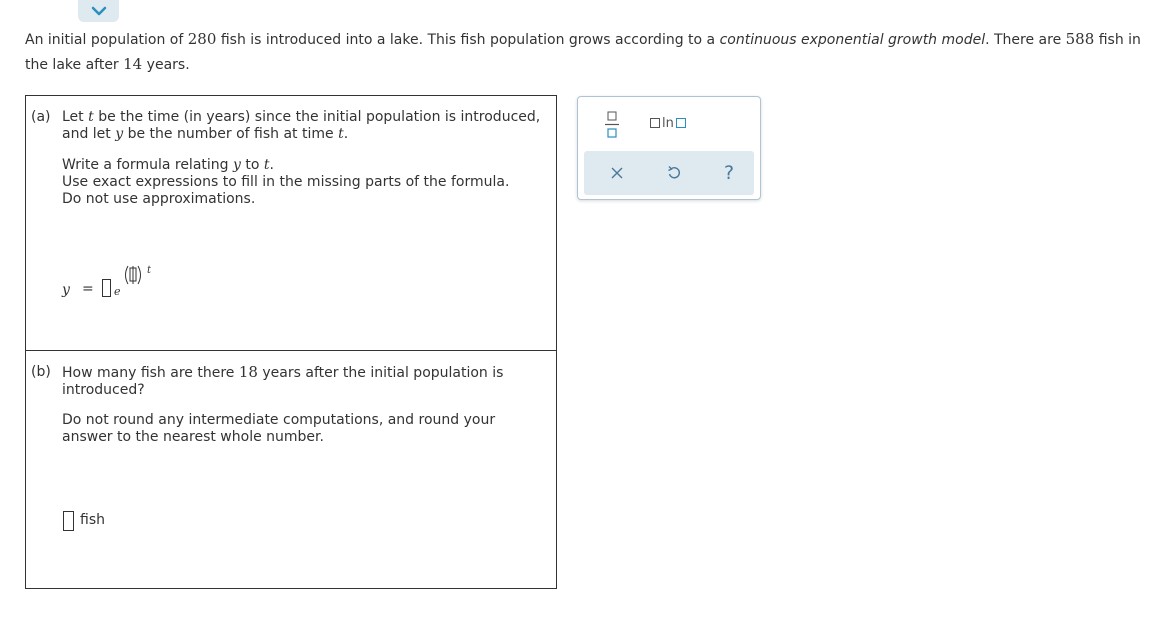 Image resolution: width=1170 pixels, height=640 pixels. I want to click on chevron-down-icon, so click(98, 11).